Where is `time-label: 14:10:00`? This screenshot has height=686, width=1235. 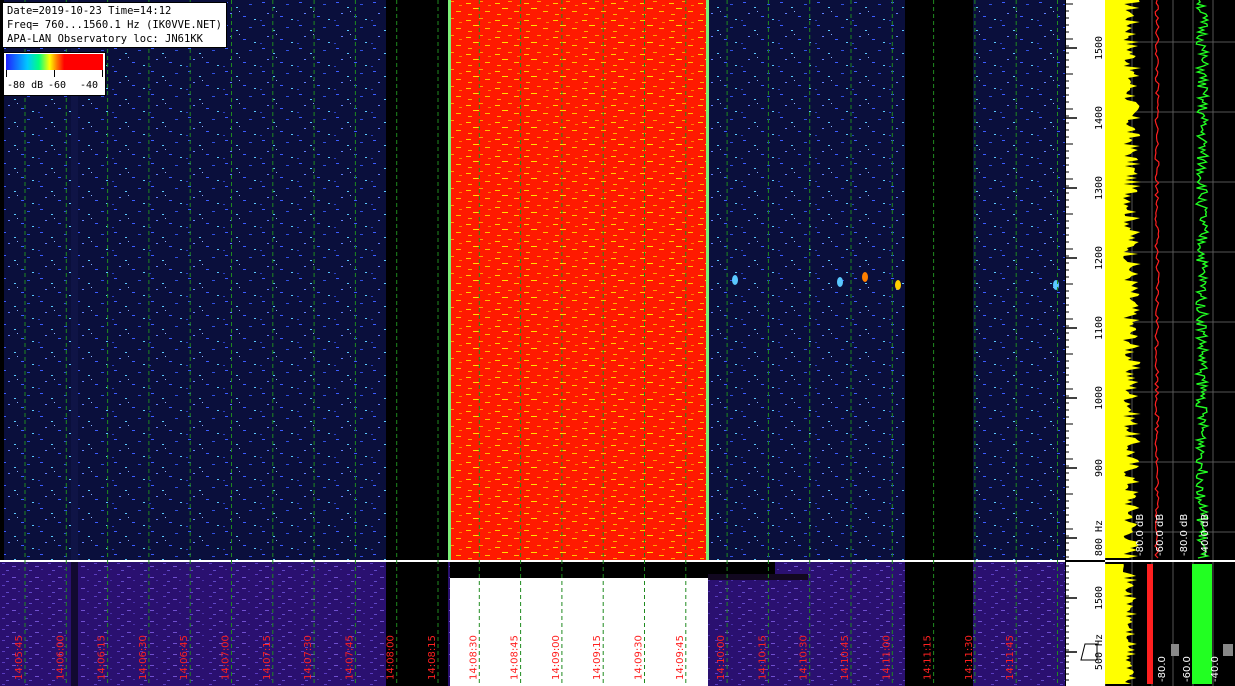 time-label: 14:10:00 is located at coordinates (721, 657).